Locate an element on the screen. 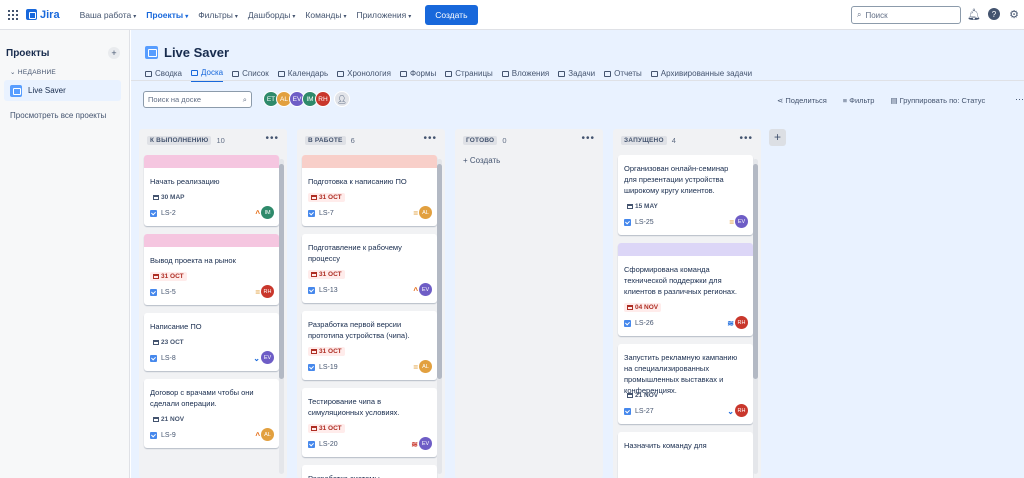  avatar: RH is located at coordinates (323, 99).